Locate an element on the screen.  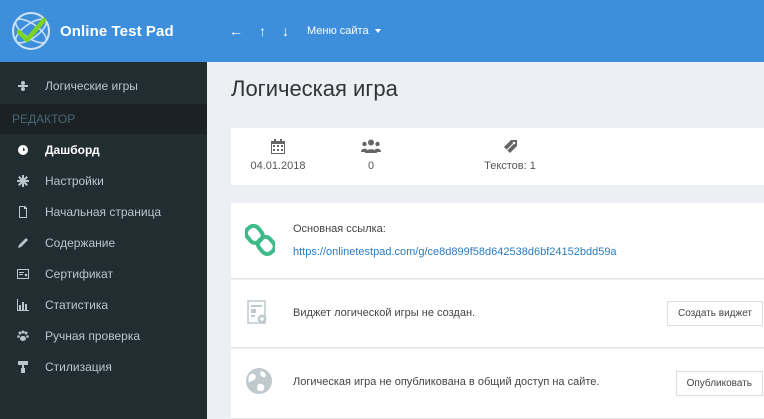
chain-link-icon is located at coordinates (260, 242).